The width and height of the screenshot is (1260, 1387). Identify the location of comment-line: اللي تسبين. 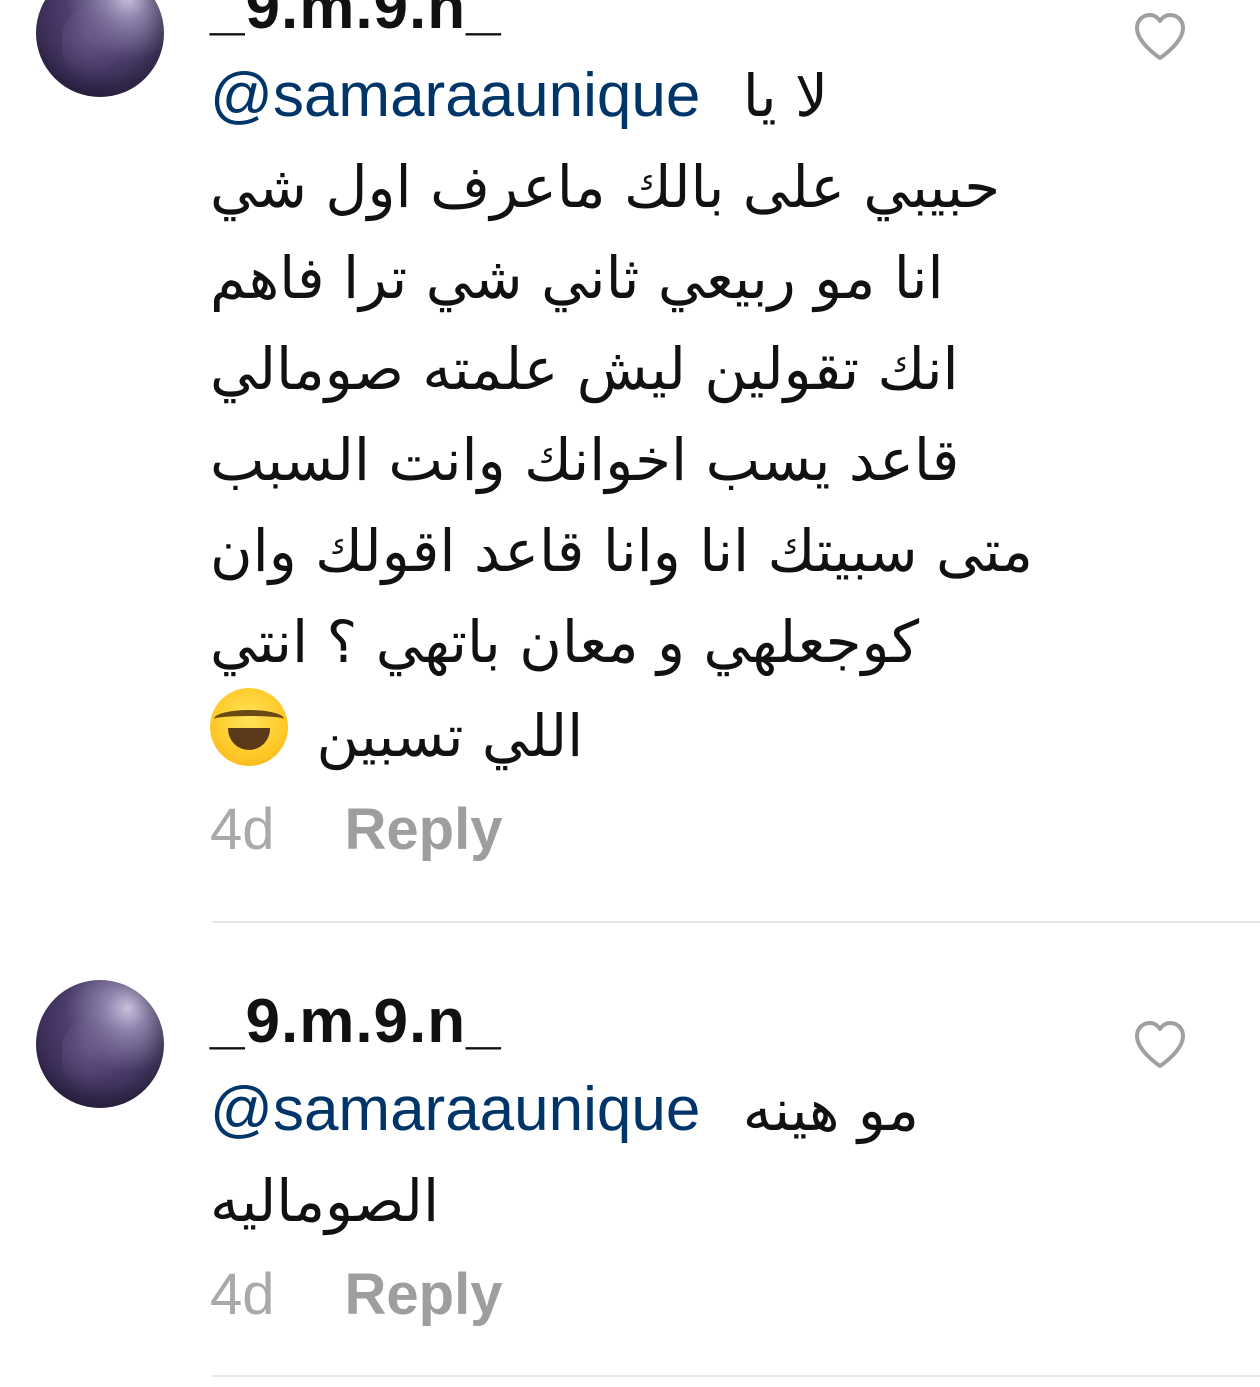
(450, 736).